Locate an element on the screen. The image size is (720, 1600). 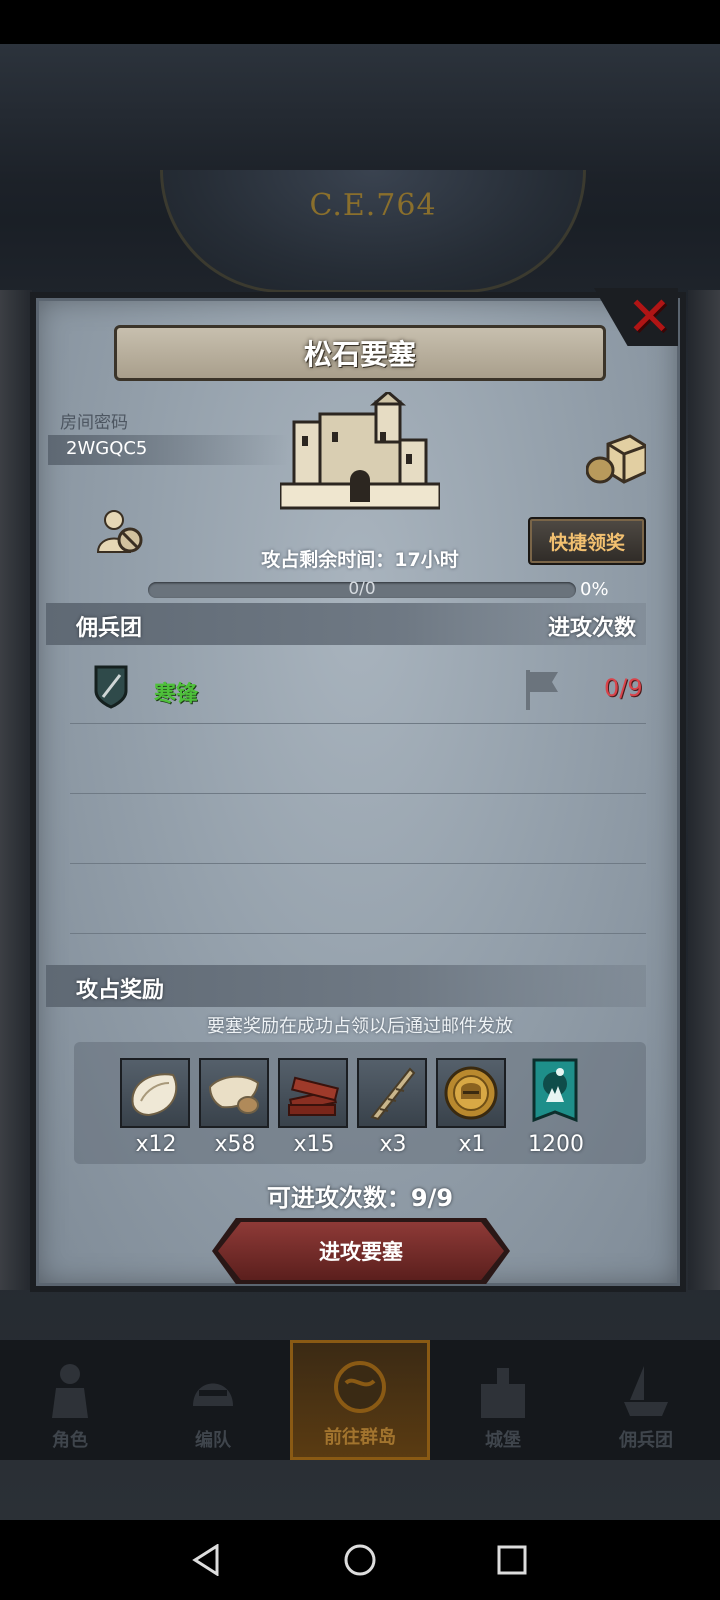
supply-crate-icon is located at coordinates (616, 458).